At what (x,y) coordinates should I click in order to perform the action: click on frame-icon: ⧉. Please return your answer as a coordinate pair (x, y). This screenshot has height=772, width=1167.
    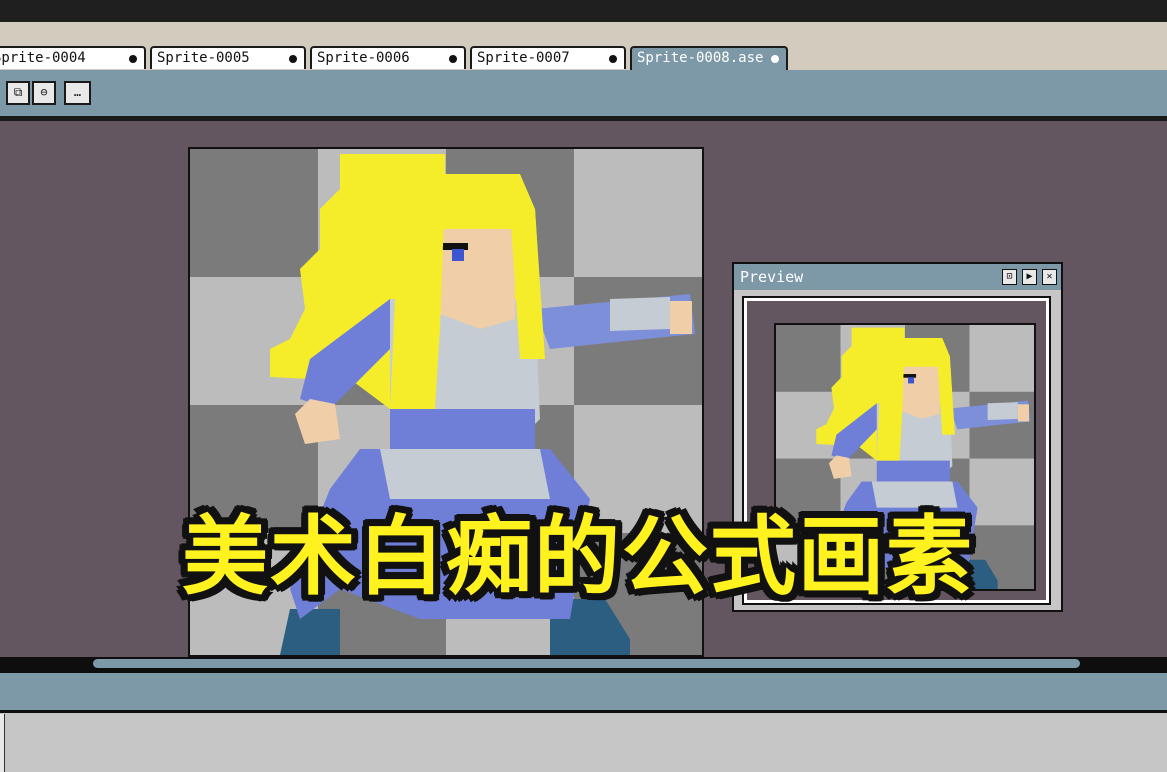
    Looking at the image, I should click on (18, 92).